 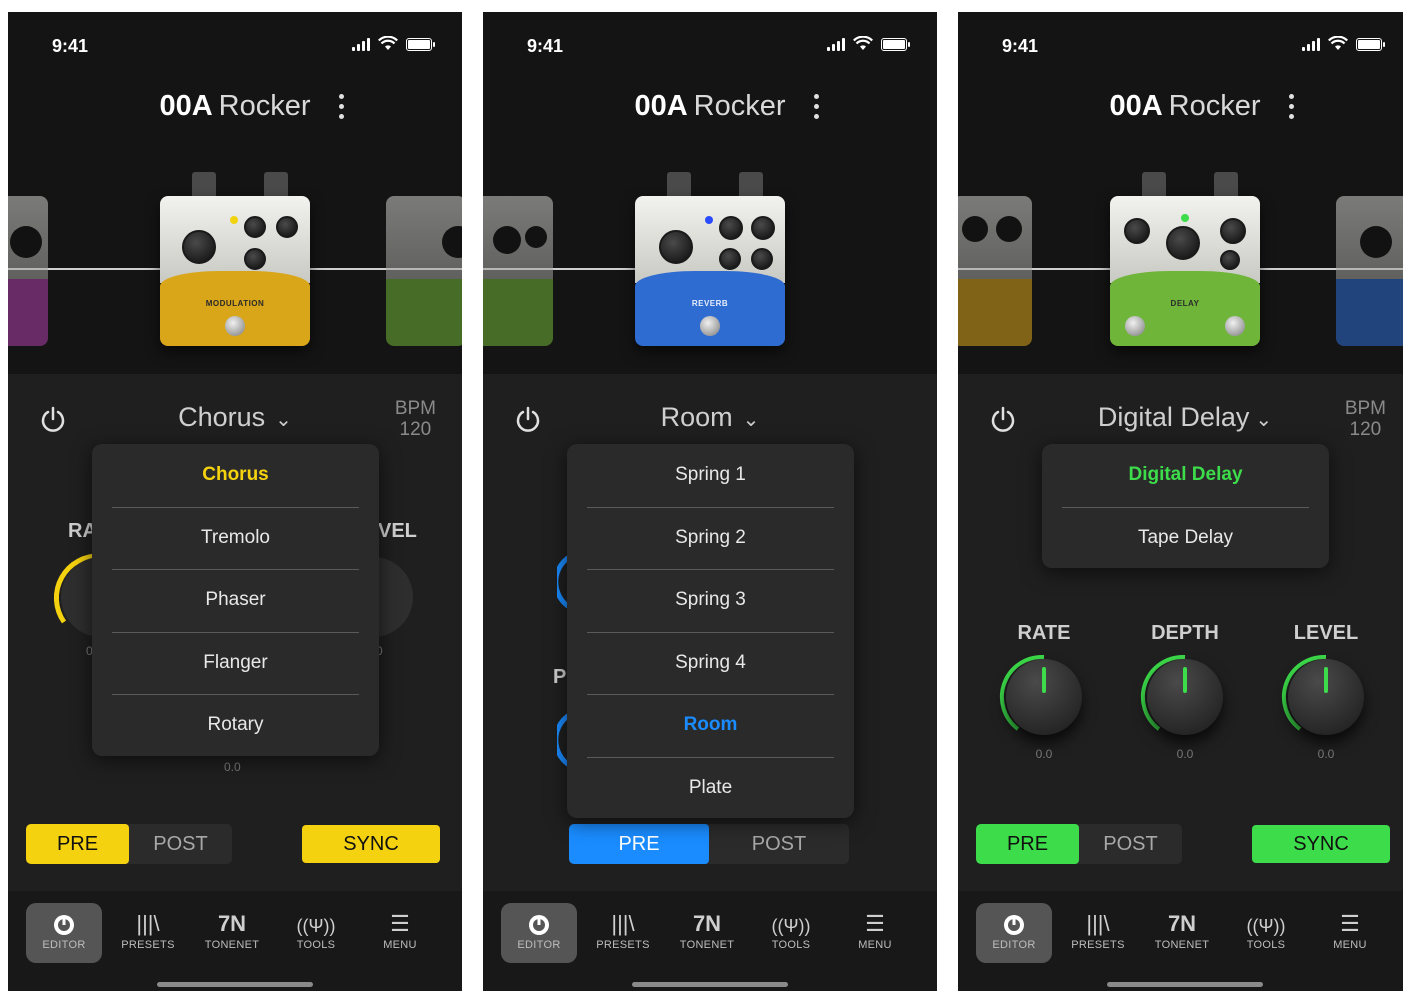 I want to click on pedal-chain: REVERB, so click(x=710, y=272).